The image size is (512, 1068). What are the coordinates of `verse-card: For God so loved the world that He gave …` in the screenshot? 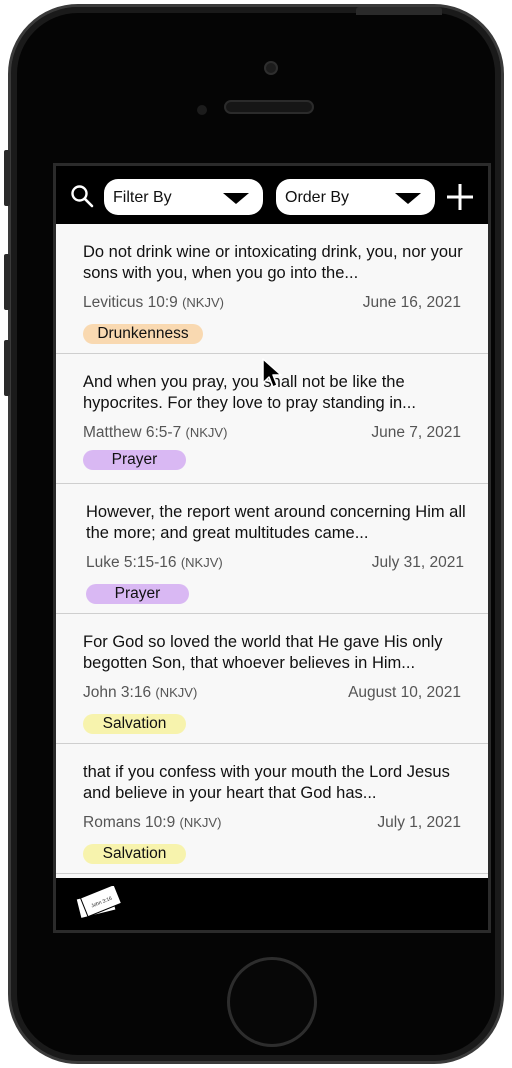 It's located at (272, 679).